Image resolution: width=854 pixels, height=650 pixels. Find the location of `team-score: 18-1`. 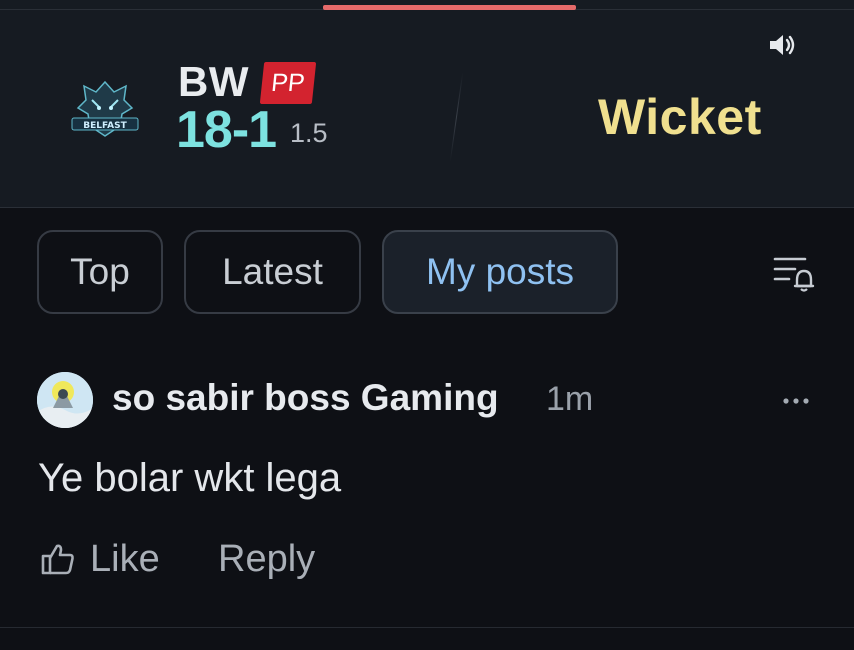

team-score: 18-1 is located at coordinates (226, 130).